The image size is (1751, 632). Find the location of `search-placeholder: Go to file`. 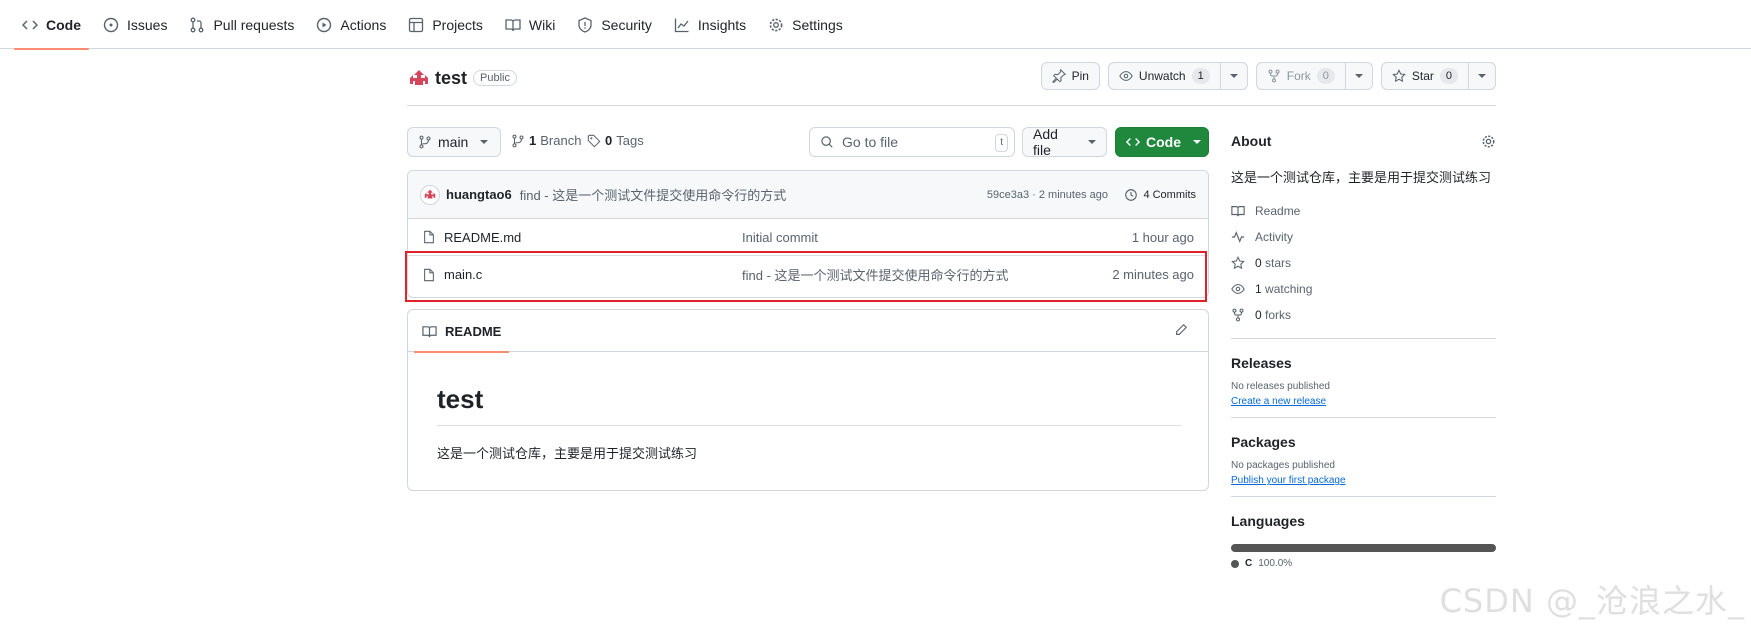

search-placeholder: Go to file is located at coordinates (870, 142).